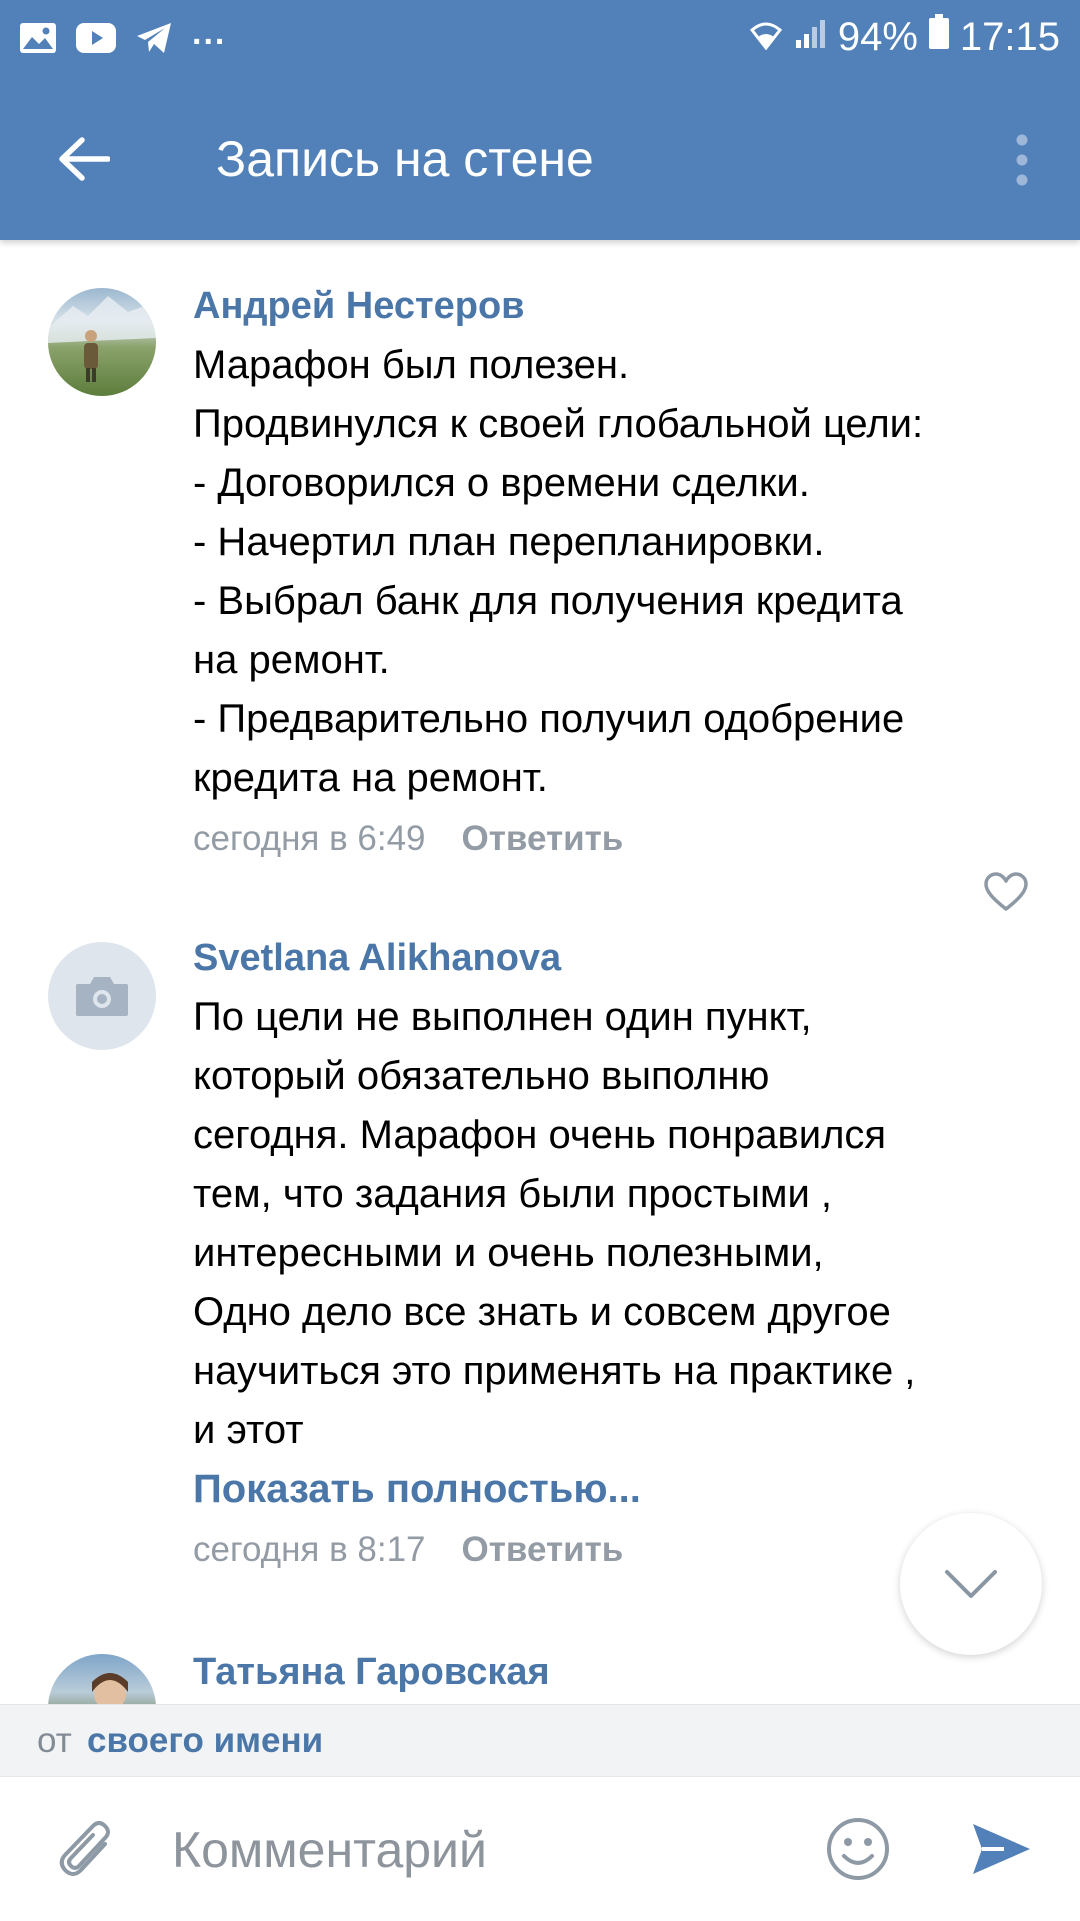  I want to click on comment-text-line: и этот, so click(248, 1430).